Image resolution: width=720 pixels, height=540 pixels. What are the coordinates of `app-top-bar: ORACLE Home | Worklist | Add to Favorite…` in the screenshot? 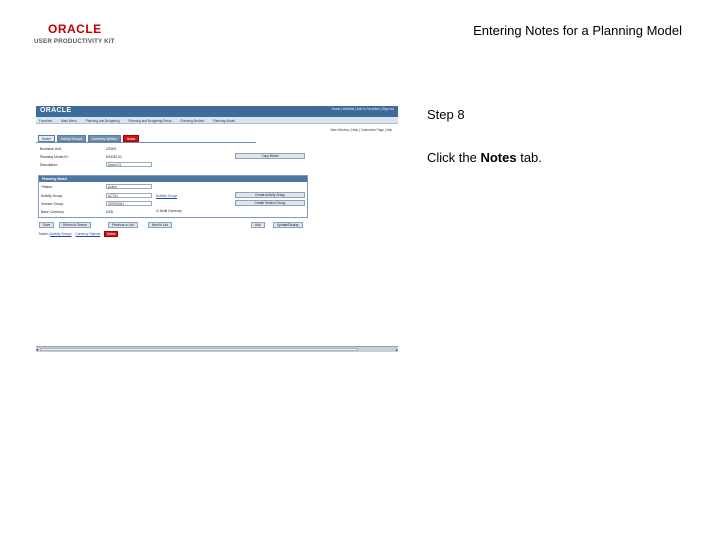 It's located at (217, 111).